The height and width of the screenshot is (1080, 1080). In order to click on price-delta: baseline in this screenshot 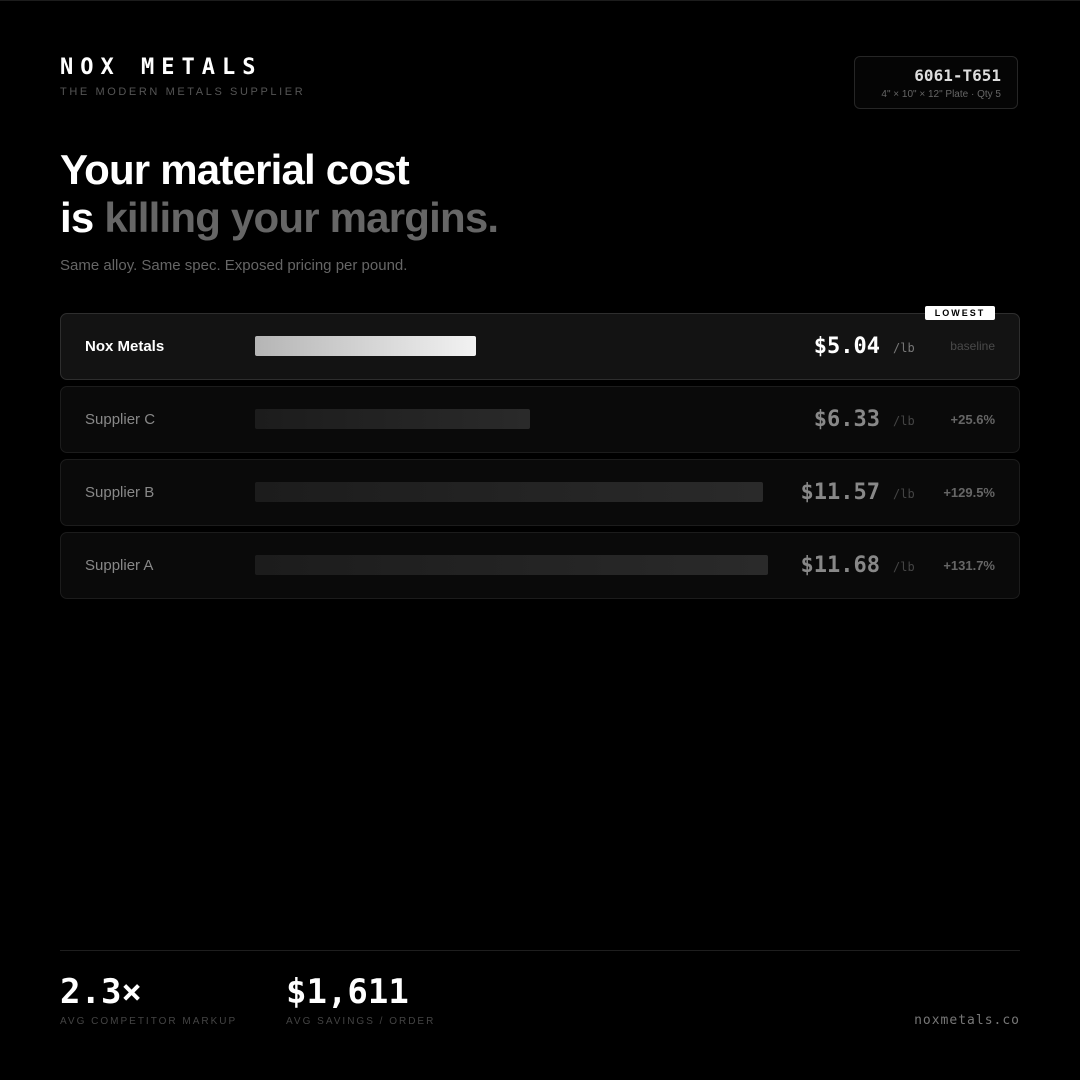, I will do `click(972, 346)`.